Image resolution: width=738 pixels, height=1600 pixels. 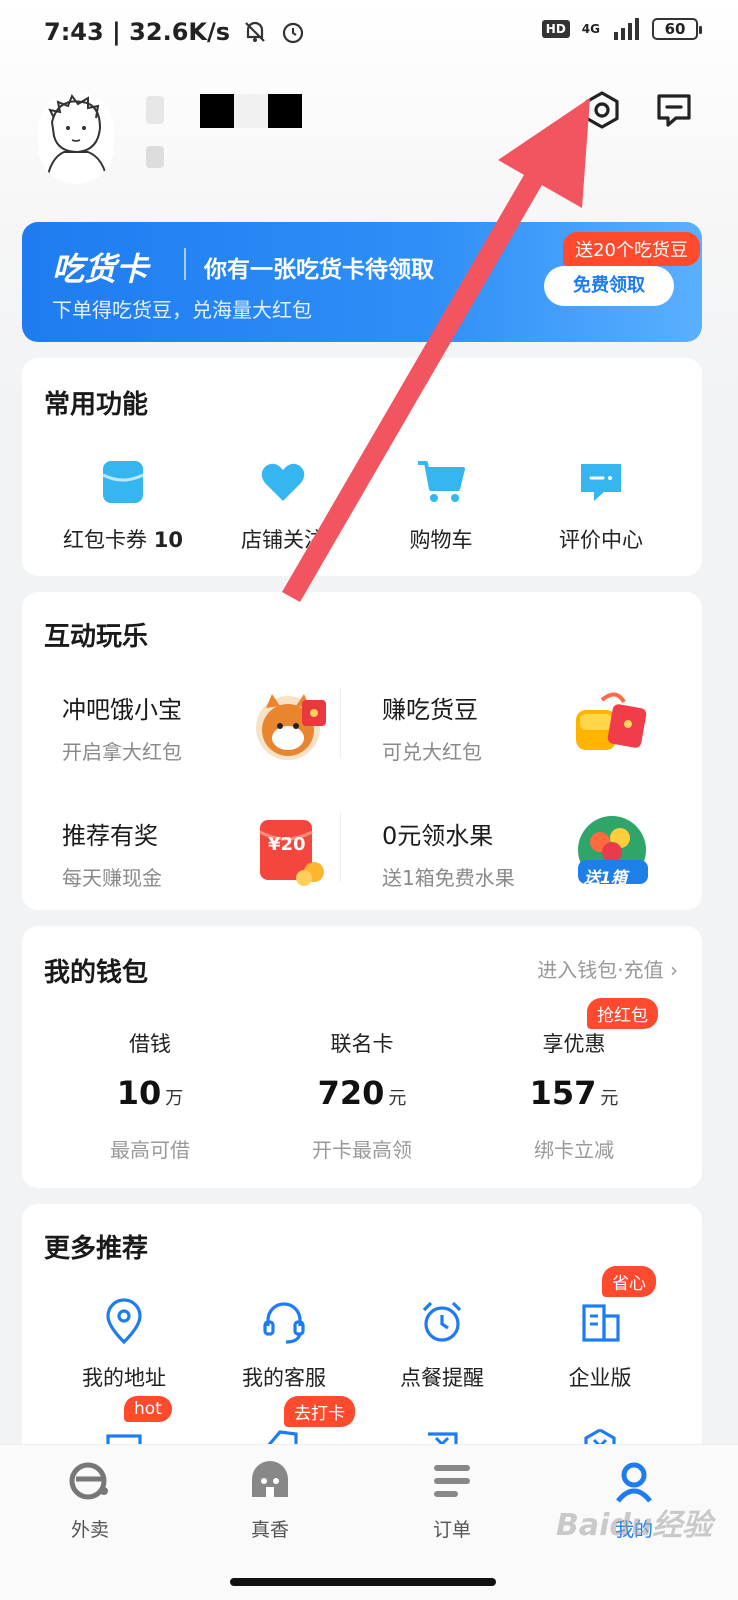 I want to click on tab-zhenxiang: 真香, so click(x=270, y=1499).